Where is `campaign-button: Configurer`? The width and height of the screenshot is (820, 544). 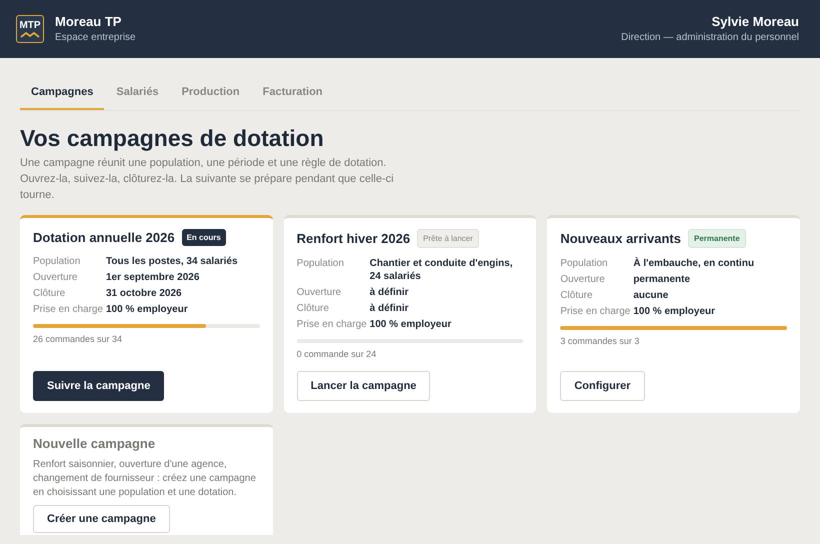
campaign-button: Configurer is located at coordinates (602, 386).